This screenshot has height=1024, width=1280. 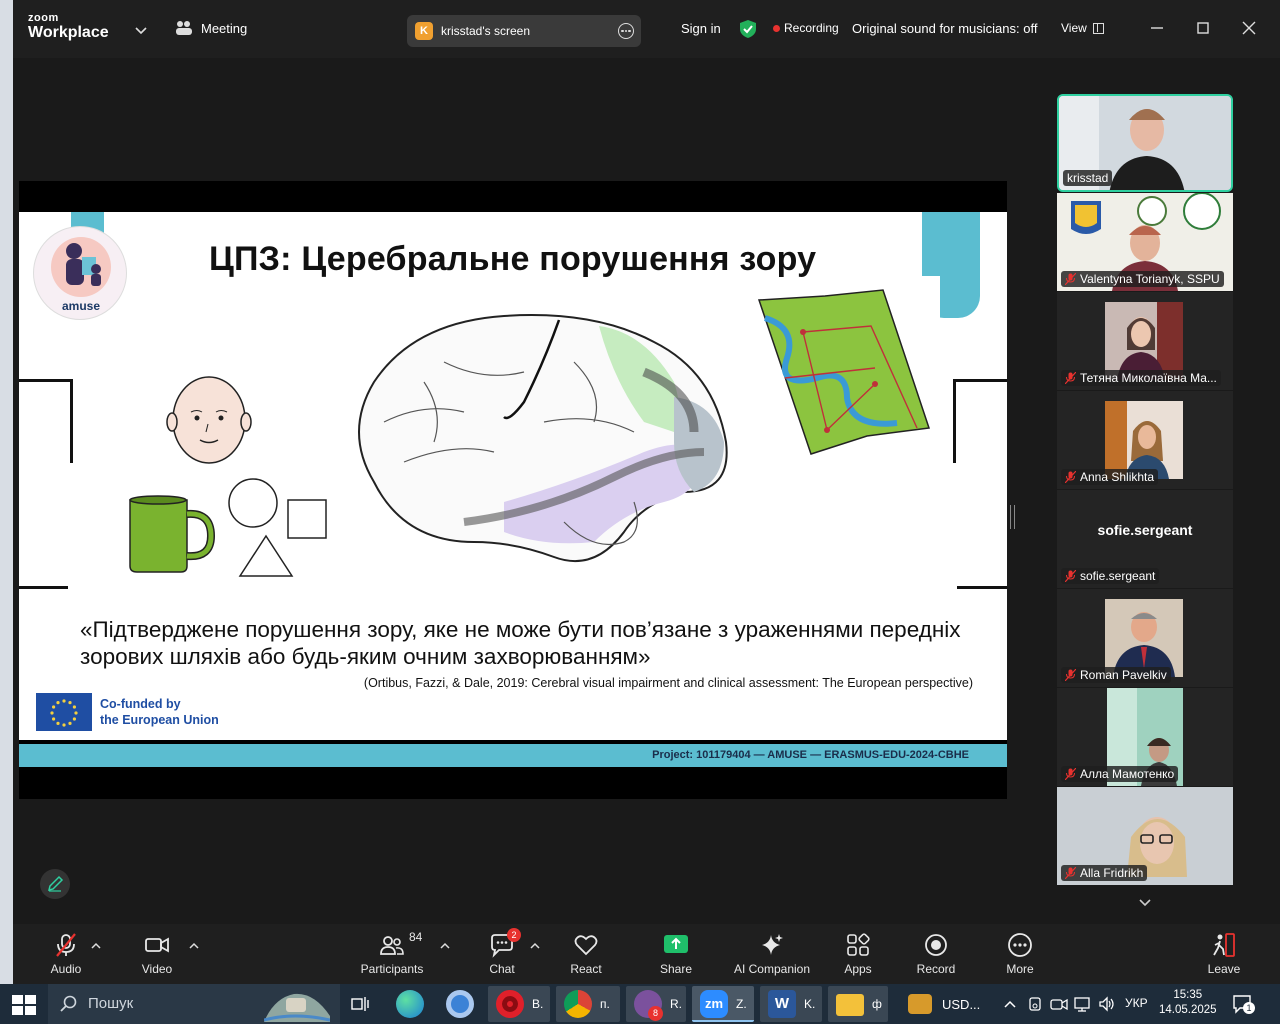 What do you see at coordinates (1012, 517) in the screenshot?
I see `panel-resize-handle` at bounding box center [1012, 517].